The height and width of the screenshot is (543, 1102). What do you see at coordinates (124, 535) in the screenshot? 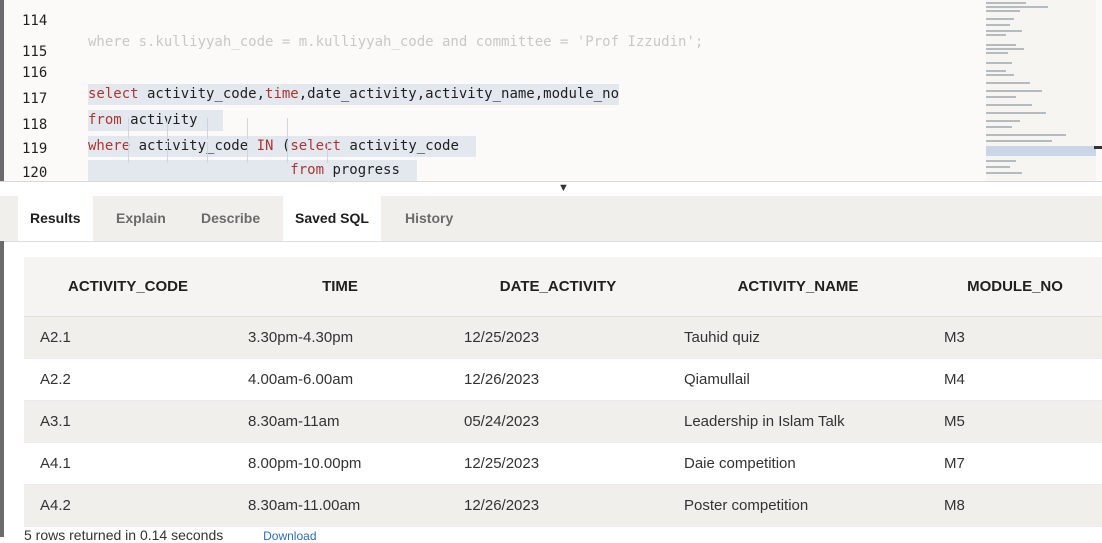
I see `rows-returned-text: 5 rows returned in 0.14 seconds` at bounding box center [124, 535].